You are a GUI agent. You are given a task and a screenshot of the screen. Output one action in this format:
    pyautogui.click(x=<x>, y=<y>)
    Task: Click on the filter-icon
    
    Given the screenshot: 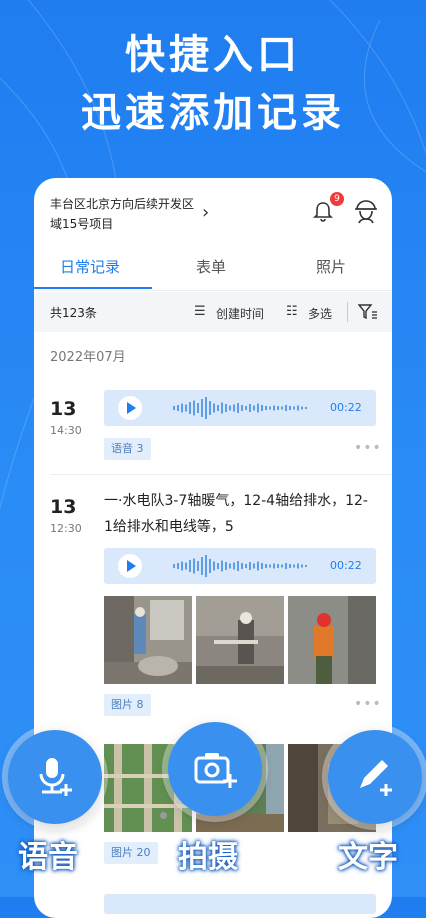 What is the action you would take?
    pyautogui.click(x=368, y=312)
    